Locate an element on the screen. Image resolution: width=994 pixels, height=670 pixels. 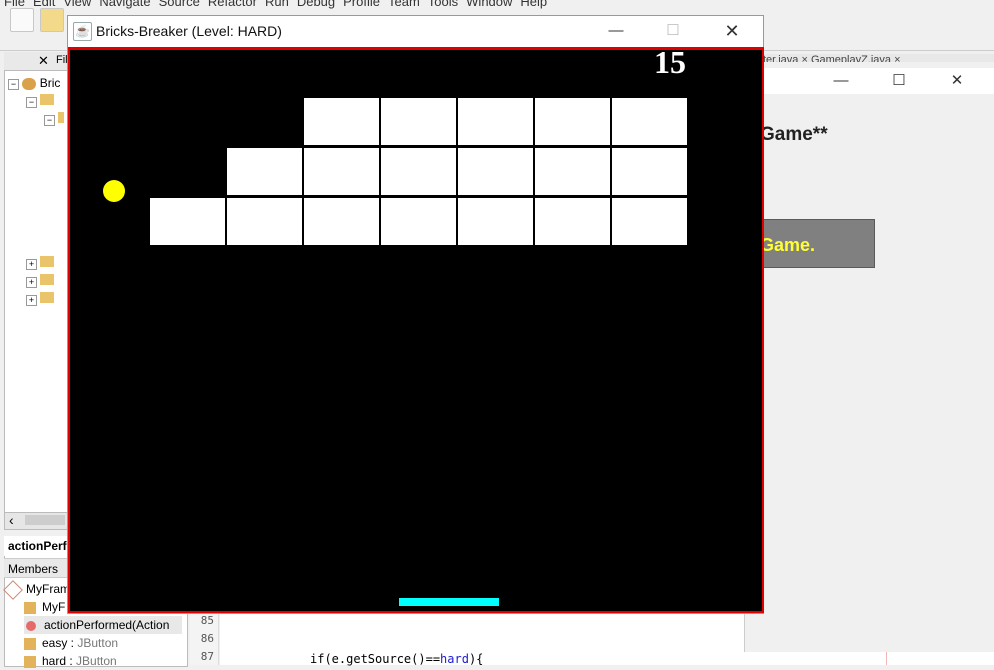
score: 15 is located at coordinates (670, 62).